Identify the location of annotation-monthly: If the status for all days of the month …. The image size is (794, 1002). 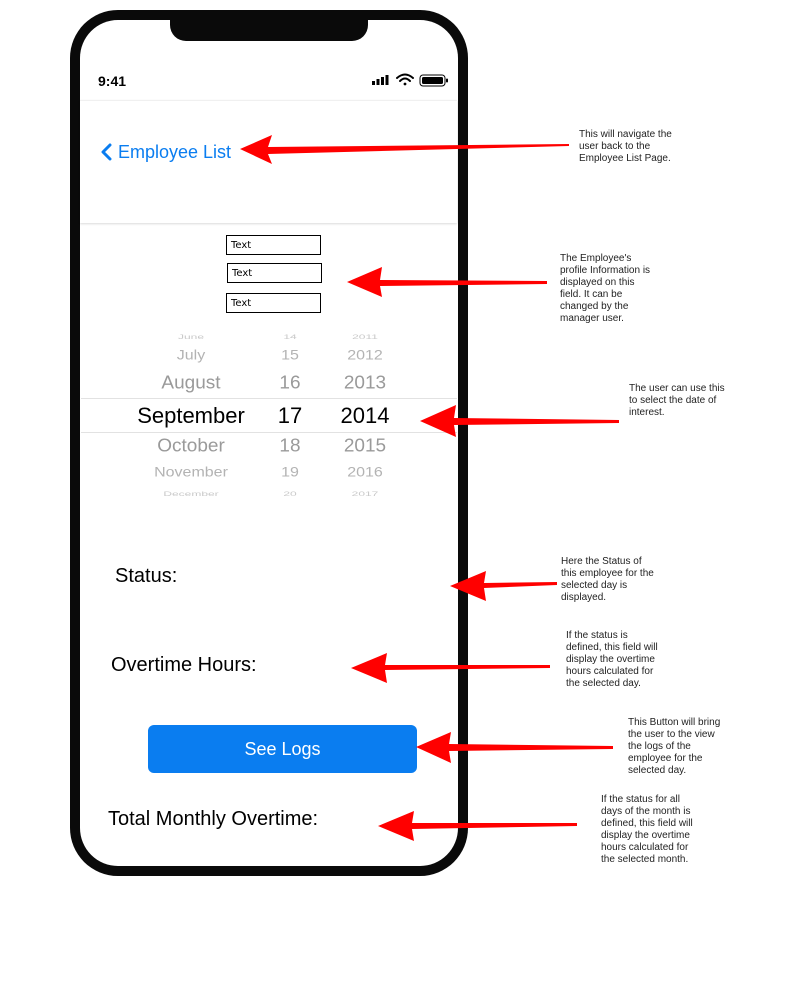
(647, 829).